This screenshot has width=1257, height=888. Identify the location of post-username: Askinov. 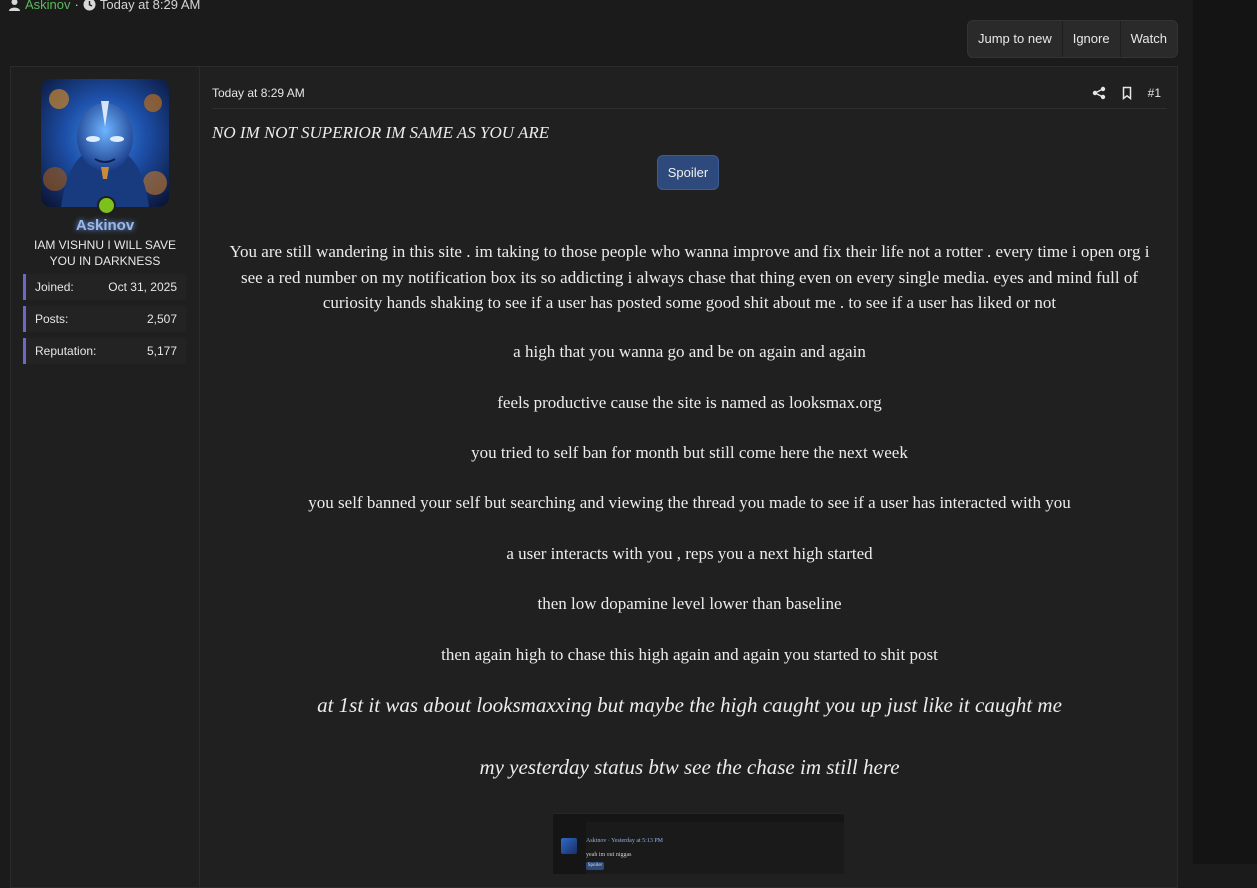
(105, 225).